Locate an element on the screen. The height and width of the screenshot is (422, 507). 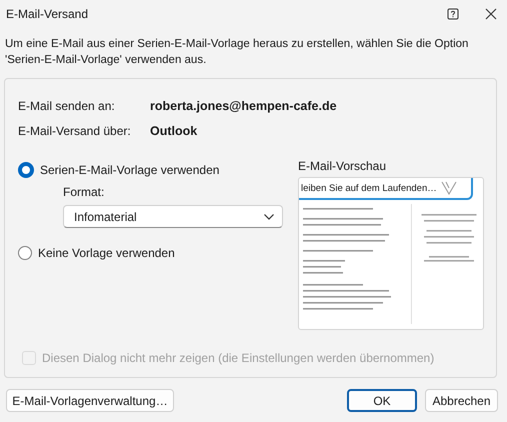
radio-option: Serien-E-Mail-Vorlage verwenden is located at coordinates (157, 170).